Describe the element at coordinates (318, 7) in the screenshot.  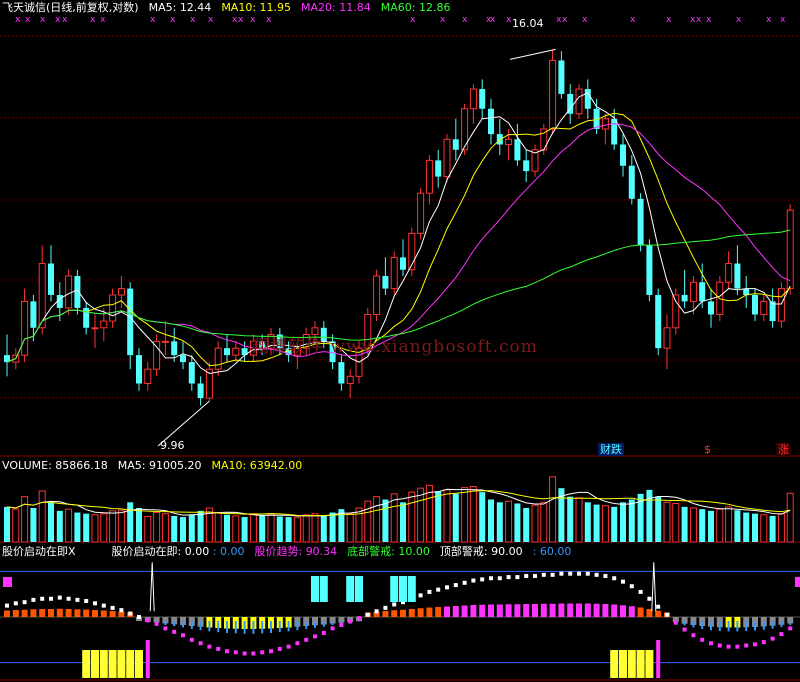
I see `ma20-label: MA20:` at that location.